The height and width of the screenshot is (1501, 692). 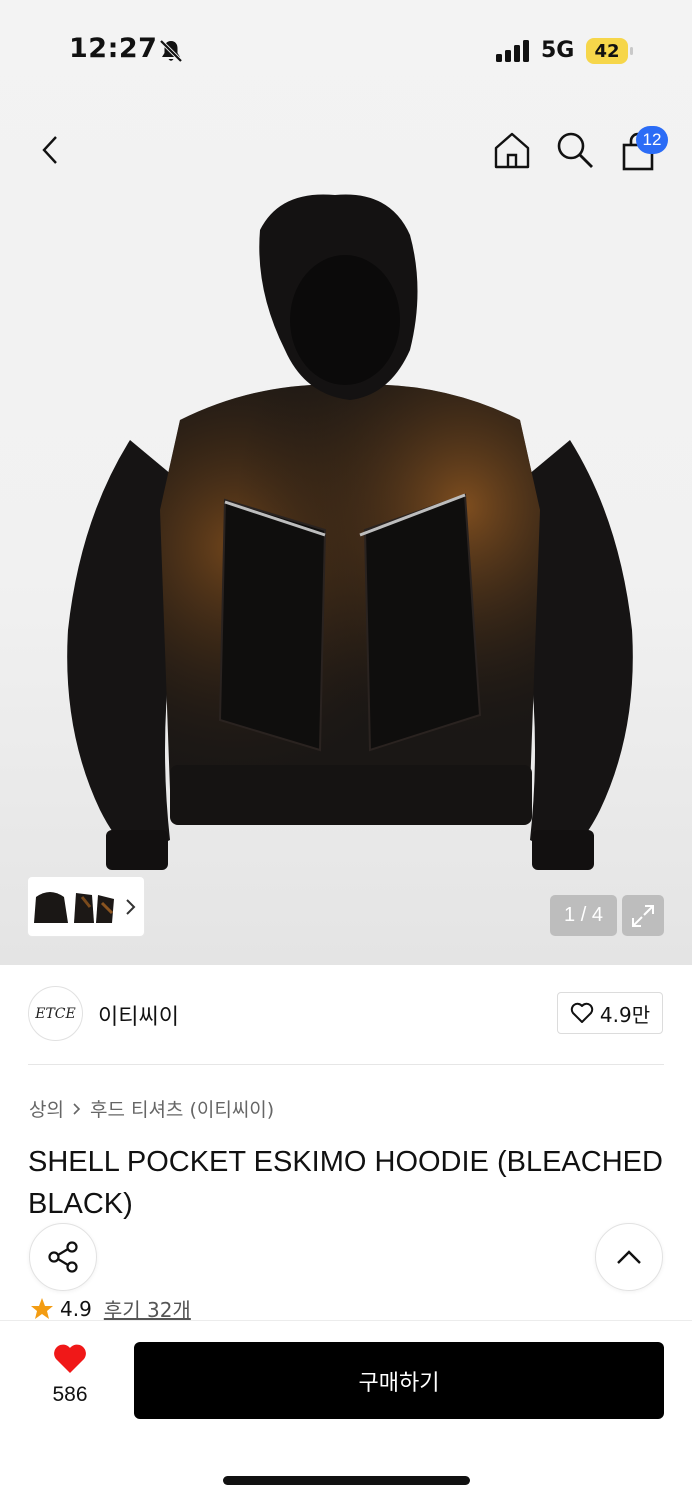 I want to click on divider, so click(x=346, y=1064).